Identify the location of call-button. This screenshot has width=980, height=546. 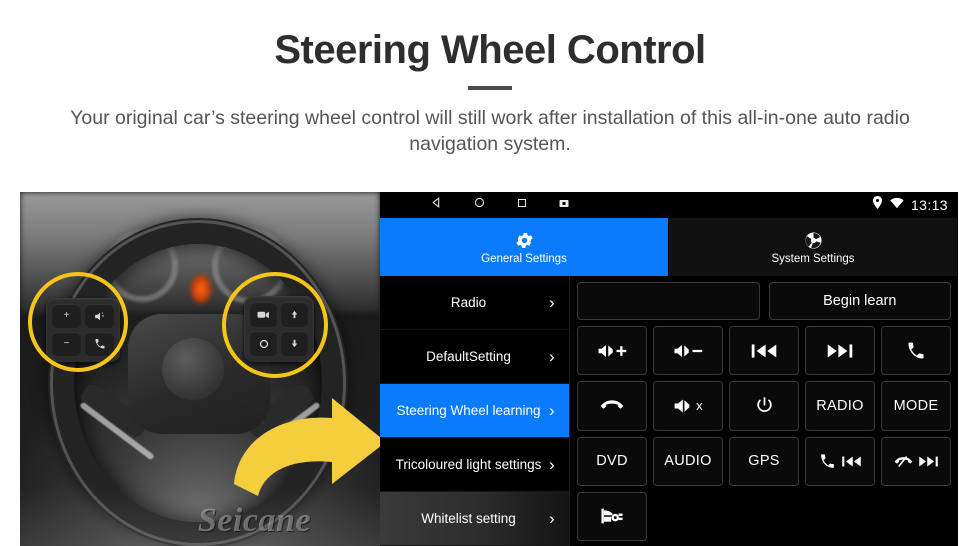
(916, 351).